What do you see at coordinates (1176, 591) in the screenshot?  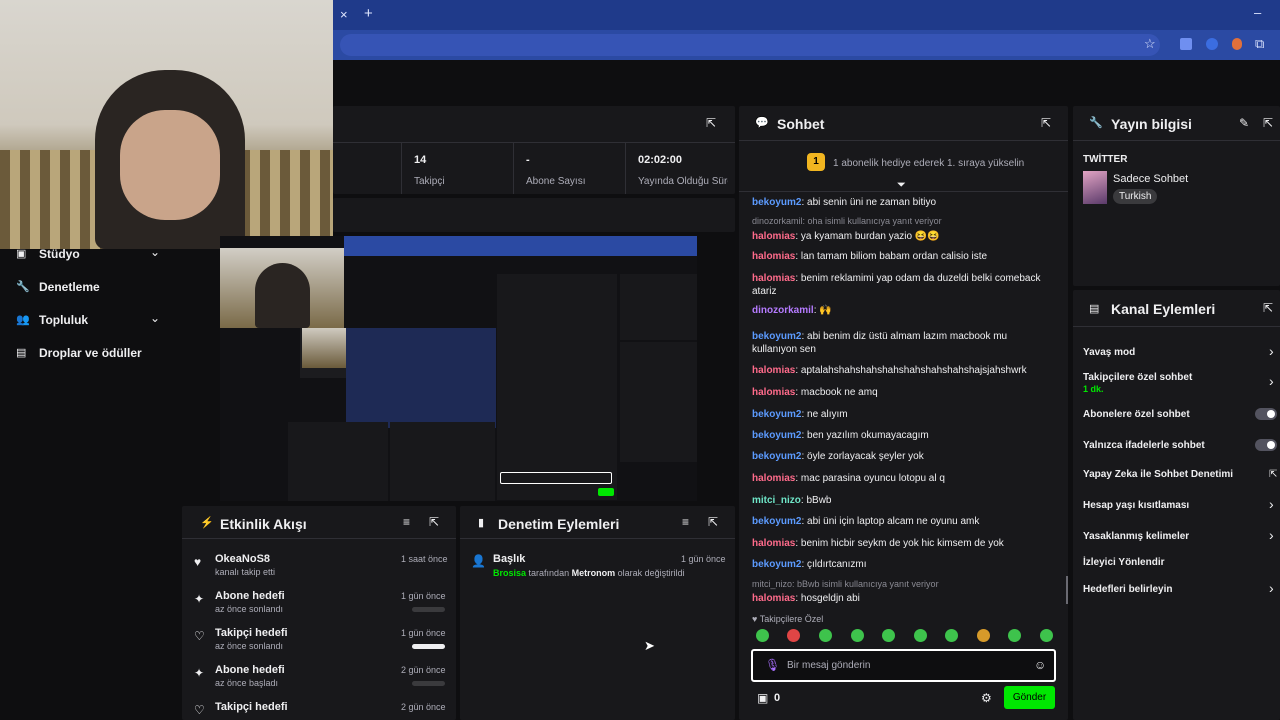 I see `channel-action-goals: Hedefleri belirleyin ›` at bounding box center [1176, 591].